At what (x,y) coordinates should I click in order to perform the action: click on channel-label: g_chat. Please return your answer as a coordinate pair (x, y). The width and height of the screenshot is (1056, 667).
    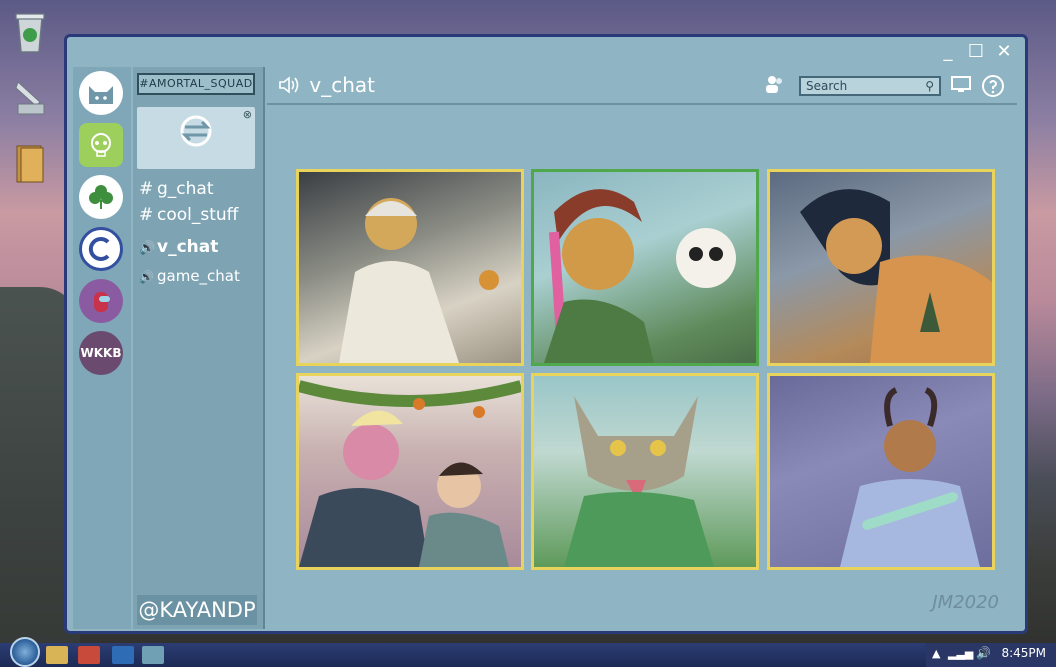
    Looking at the image, I should click on (185, 189).